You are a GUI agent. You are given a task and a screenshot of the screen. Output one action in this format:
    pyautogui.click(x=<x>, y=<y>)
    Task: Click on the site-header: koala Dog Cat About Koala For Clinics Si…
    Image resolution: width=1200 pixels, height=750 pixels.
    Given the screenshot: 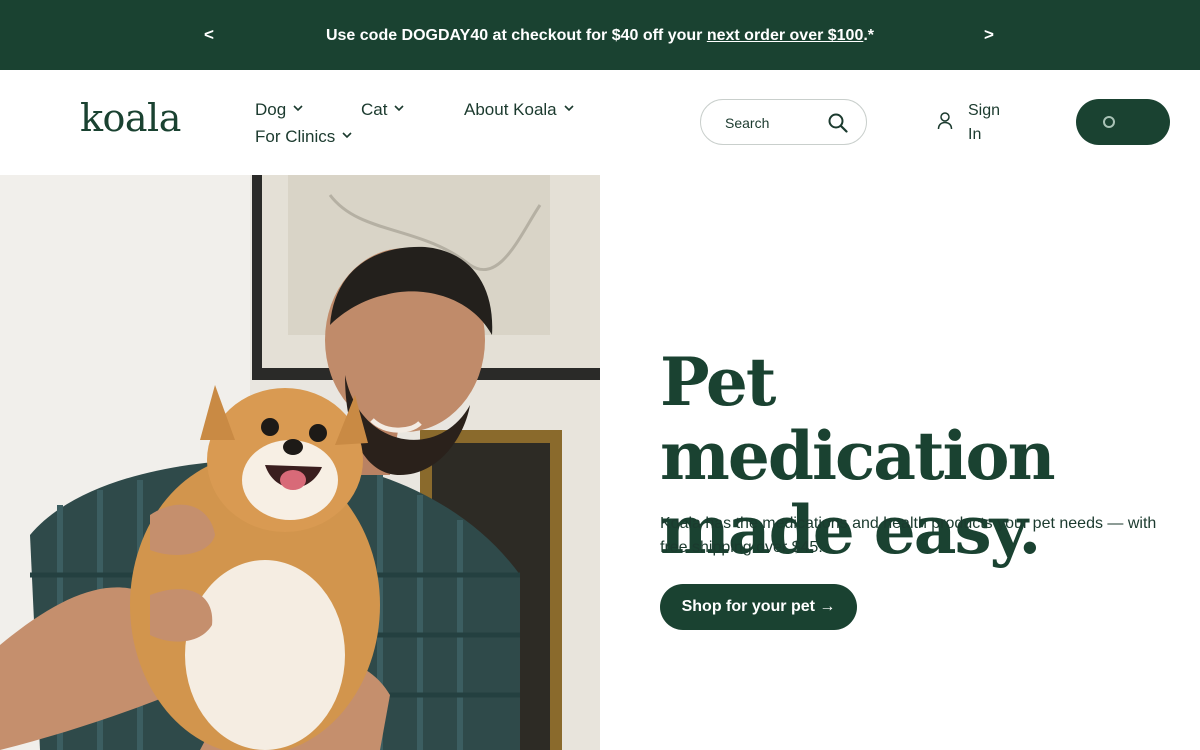 What is the action you would take?
    pyautogui.click(x=600, y=122)
    